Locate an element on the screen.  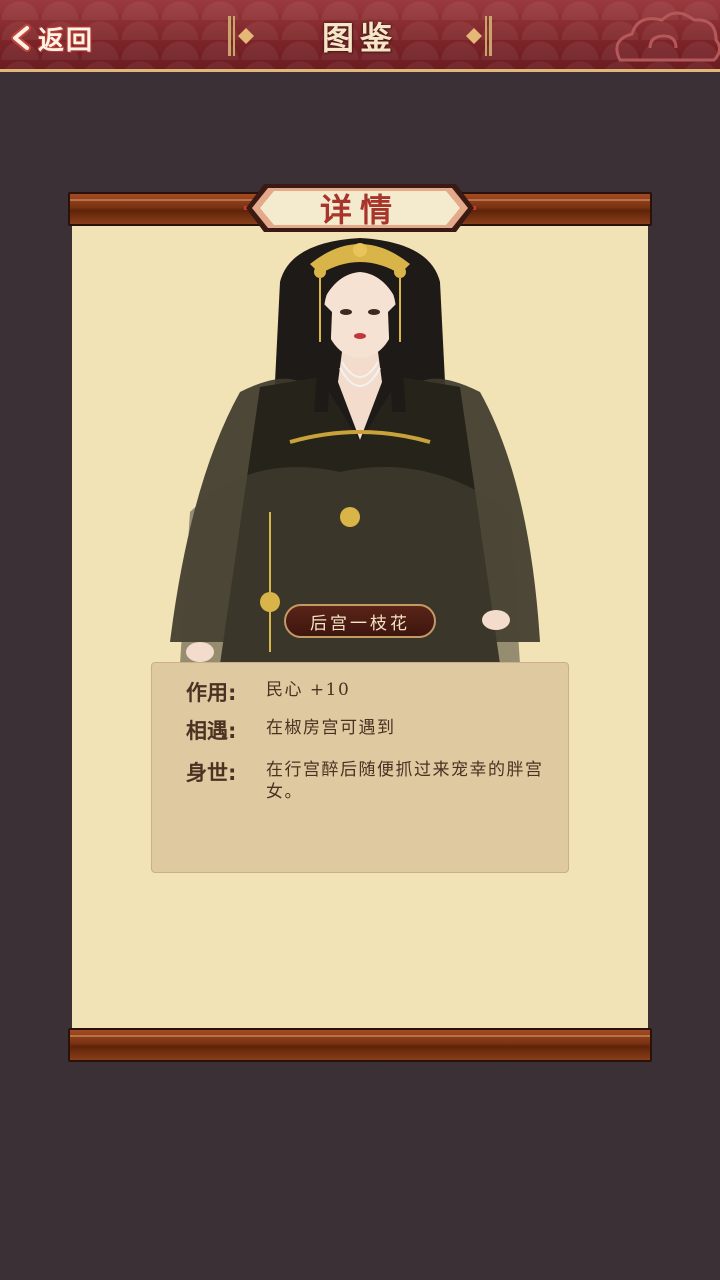
effect-label: 作用: is located at coordinates (211, 693).